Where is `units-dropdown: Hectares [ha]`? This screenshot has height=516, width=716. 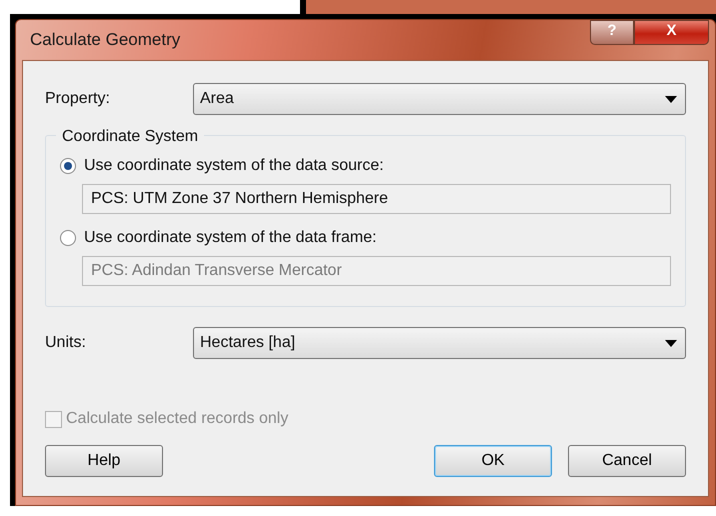 units-dropdown: Hectares [ha] is located at coordinates (439, 343).